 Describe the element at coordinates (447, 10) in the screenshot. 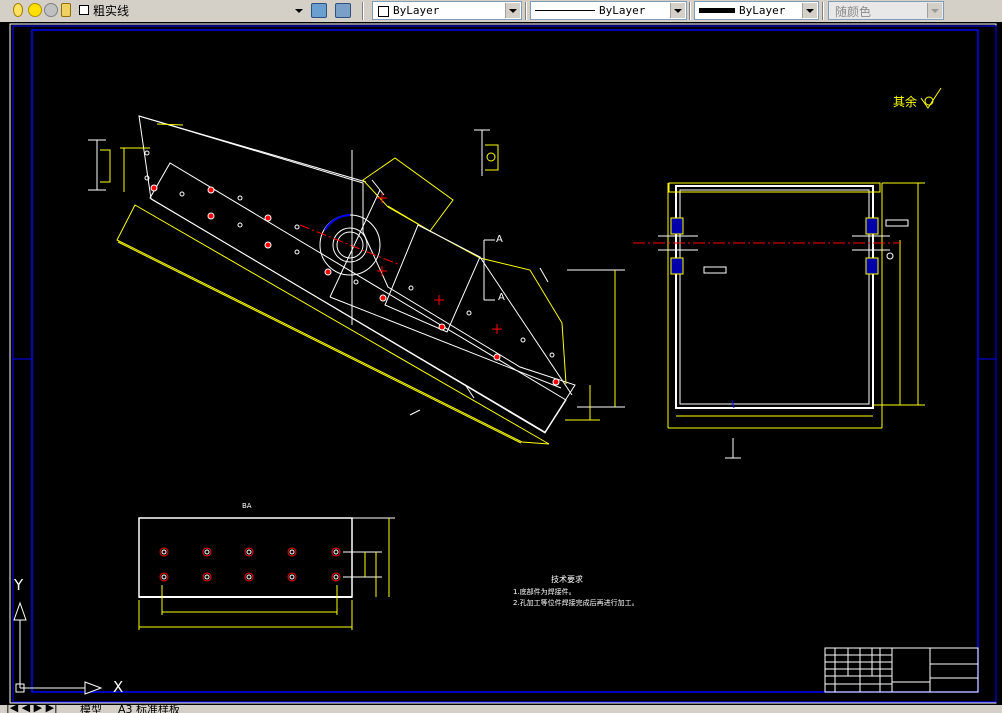

I see `color-control-dropdown: ByLayer` at that location.